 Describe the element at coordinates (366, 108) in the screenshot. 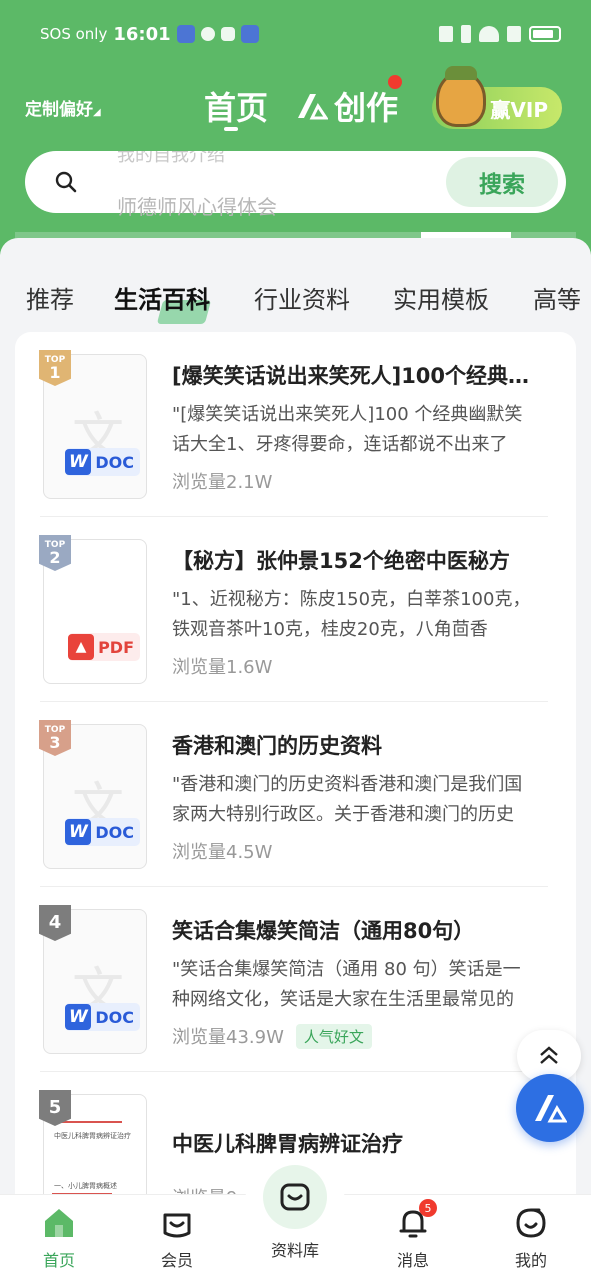

I see `tab-create-label: 创作` at that location.